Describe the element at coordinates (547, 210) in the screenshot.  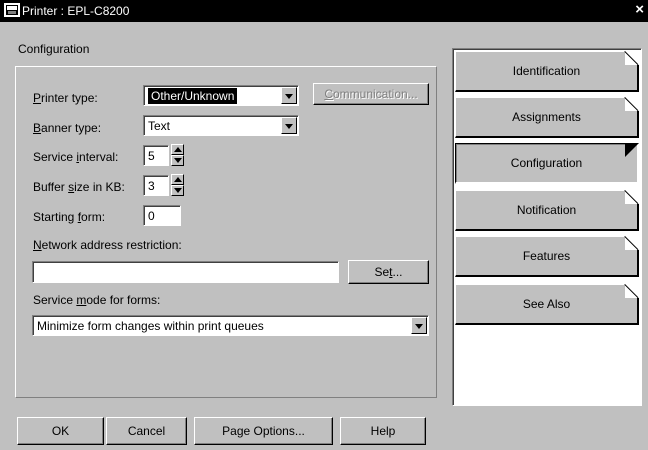
I see `tab-notification: Notification` at that location.